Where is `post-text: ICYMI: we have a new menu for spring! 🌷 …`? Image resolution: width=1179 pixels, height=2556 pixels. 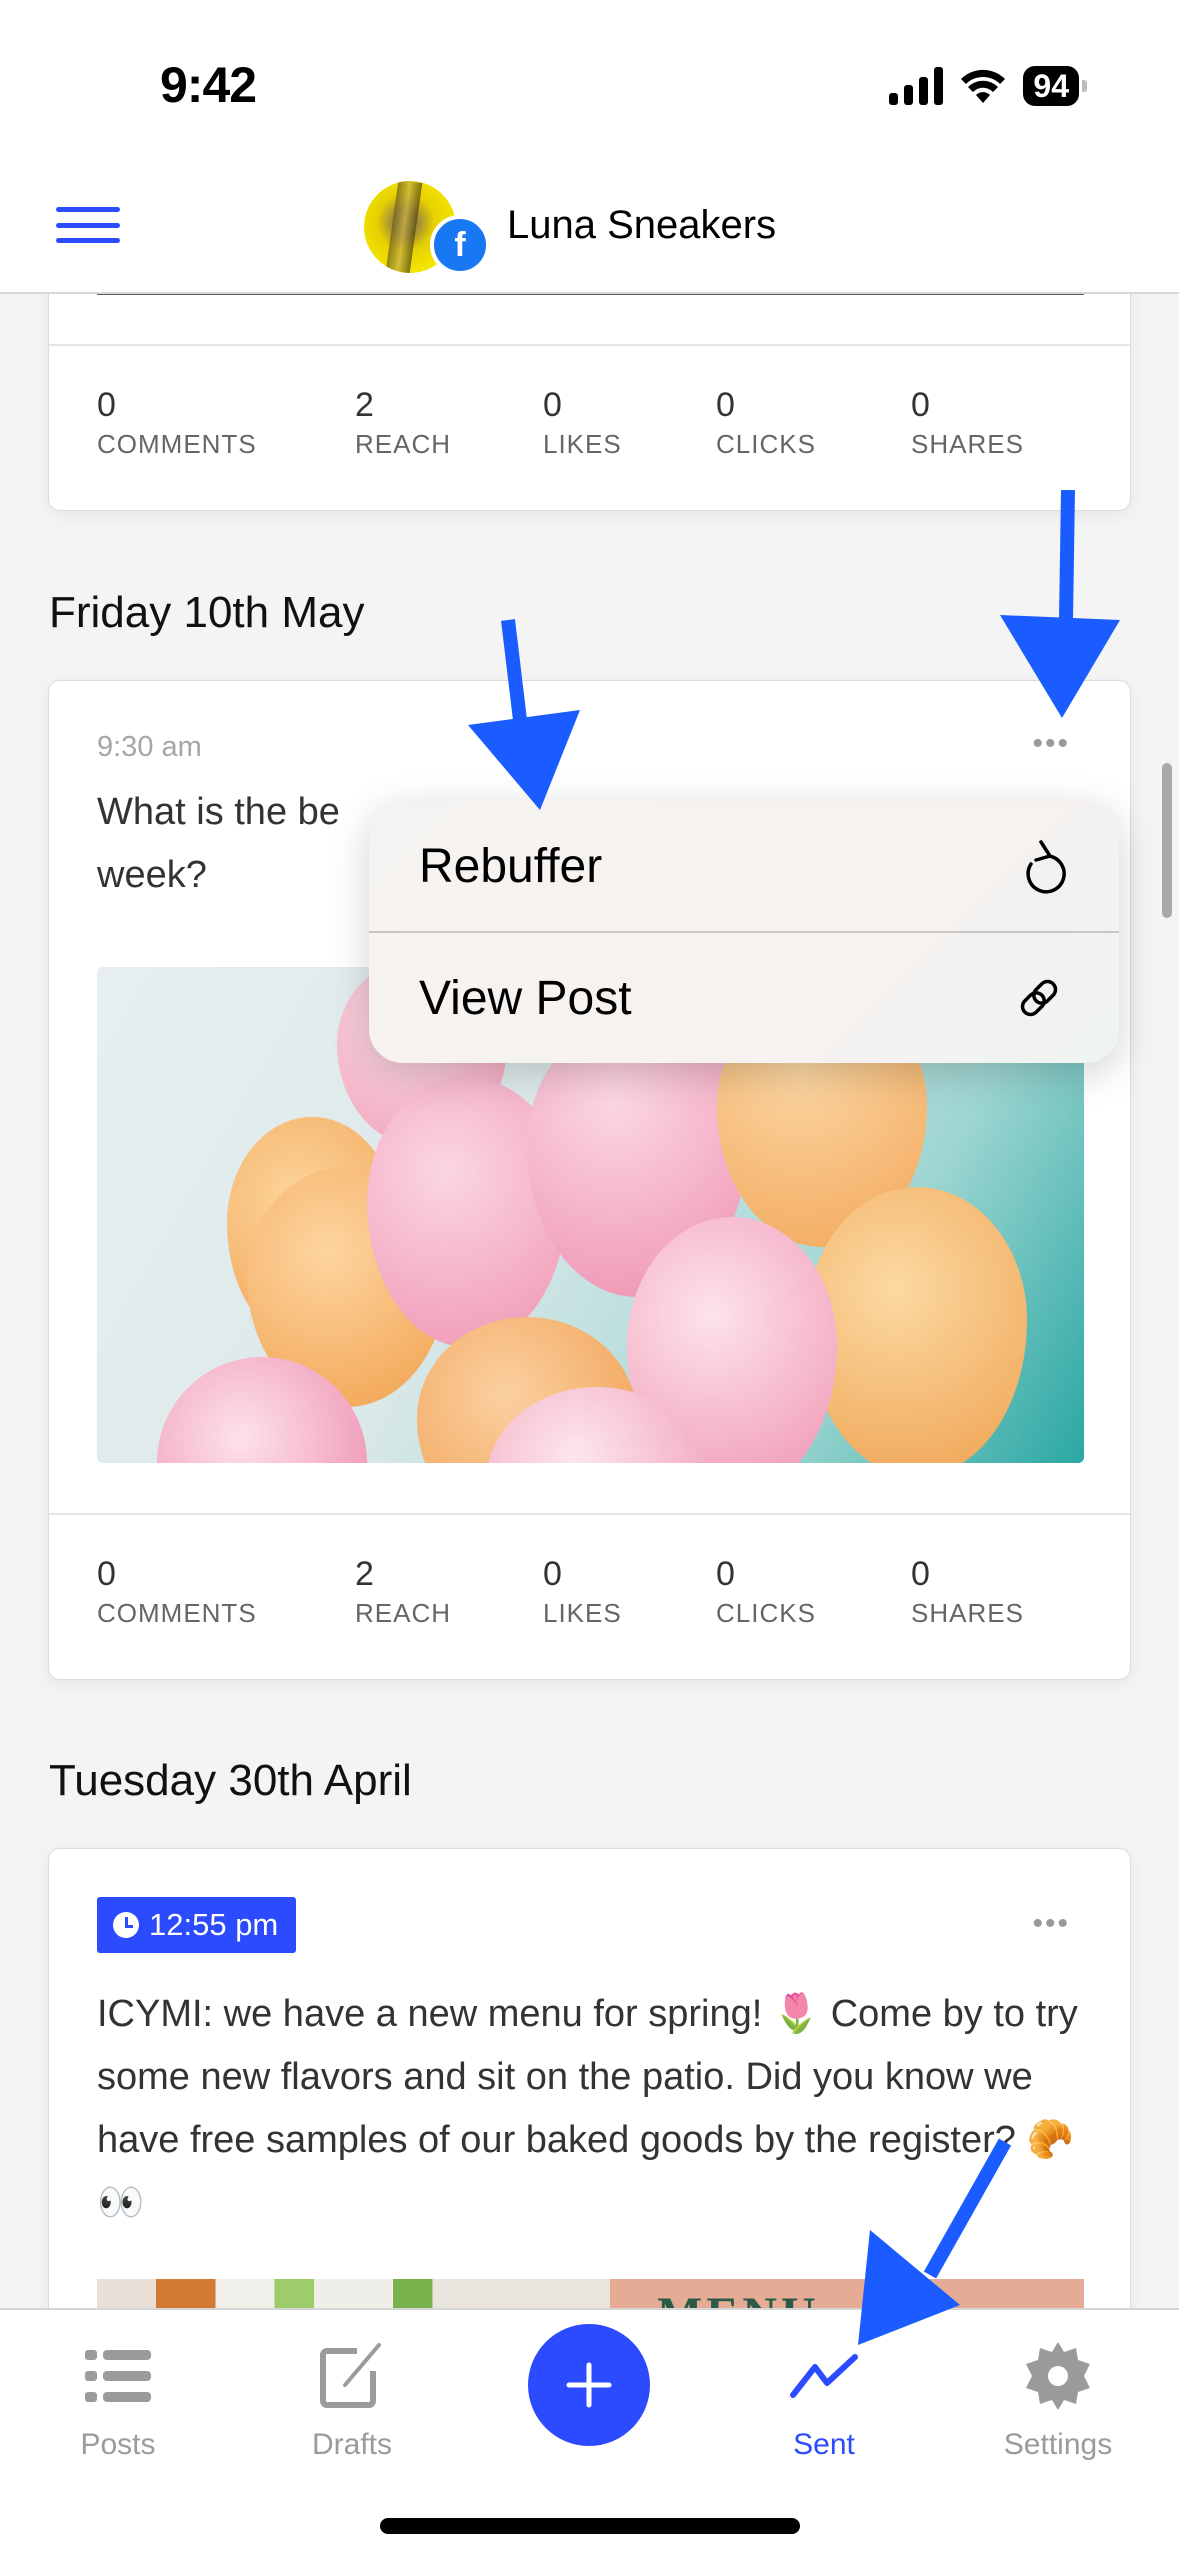 post-text: ICYMI: we have a new menu for spring! 🌷 … is located at coordinates (587, 2108).